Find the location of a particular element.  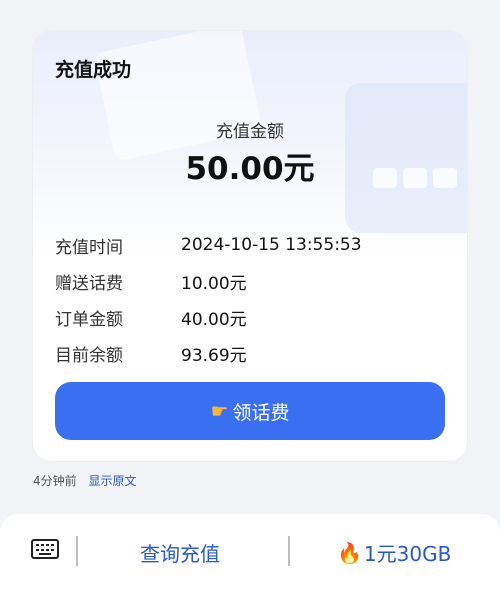

detail-row-time: 充值时间 2024-10-15 13:55:53 is located at coordinates (208, 245).